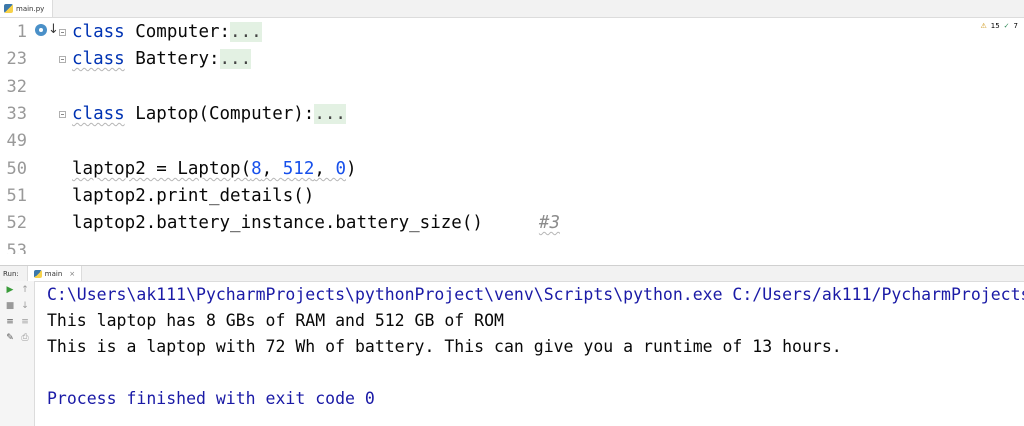 The width and height of the screenshot is (1024, 426). What do you see at coordinates (16, 247) in the screenshot?
I see `line-number: 53` at bounding box center [16, 247].